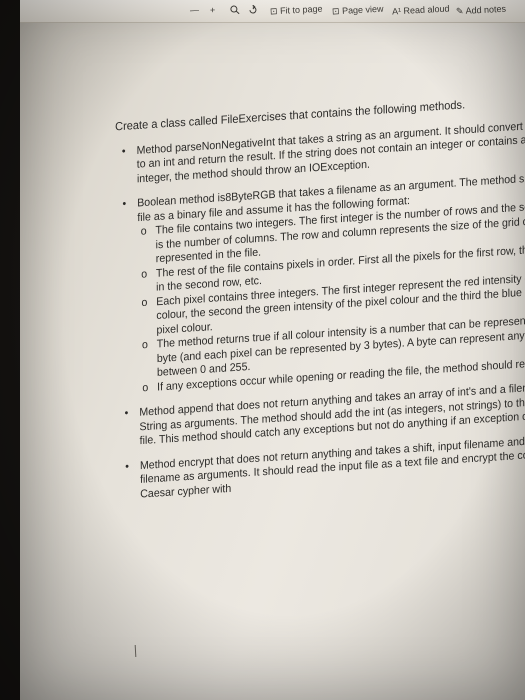  I want to click on page-view-button: ⊡ Page view, so click(358, 11).